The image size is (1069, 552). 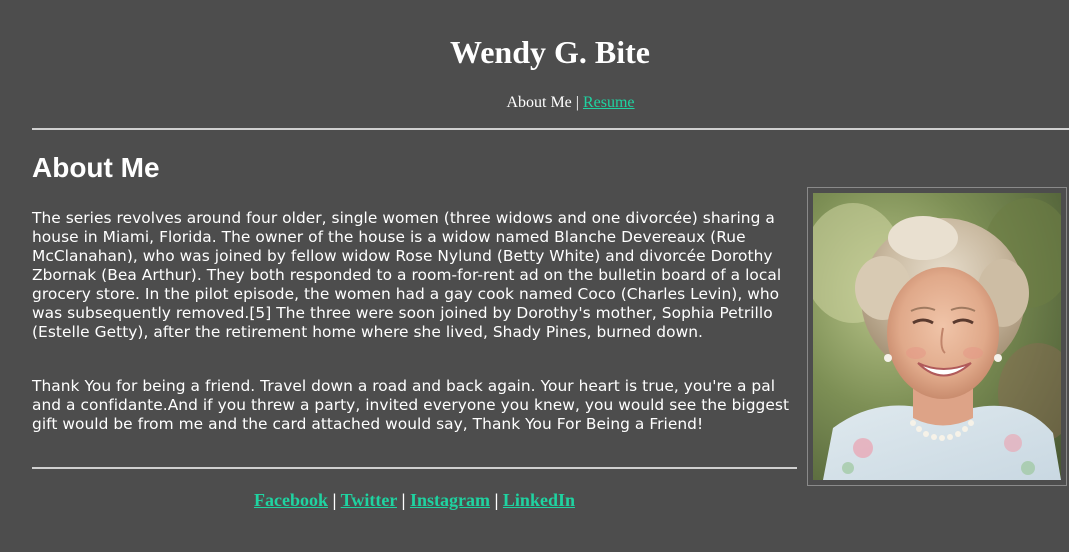 I want to click on linkedin-link: LinkedIn, so click(x=539, y=500).